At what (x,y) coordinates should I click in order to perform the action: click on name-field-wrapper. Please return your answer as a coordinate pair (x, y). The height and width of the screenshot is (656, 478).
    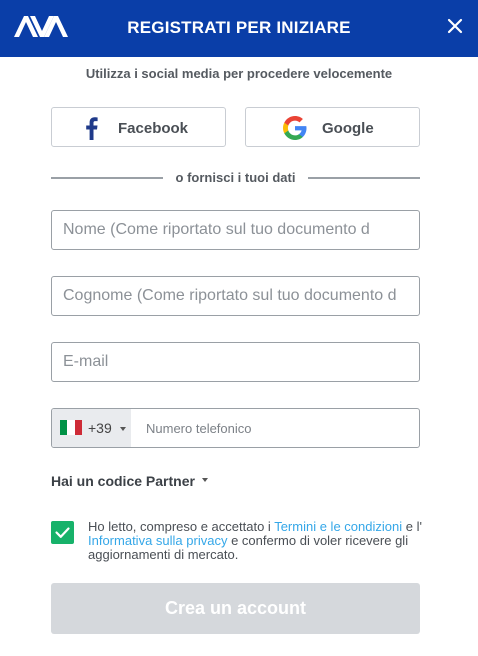
    Looking at the image, I should click on (235, 230).